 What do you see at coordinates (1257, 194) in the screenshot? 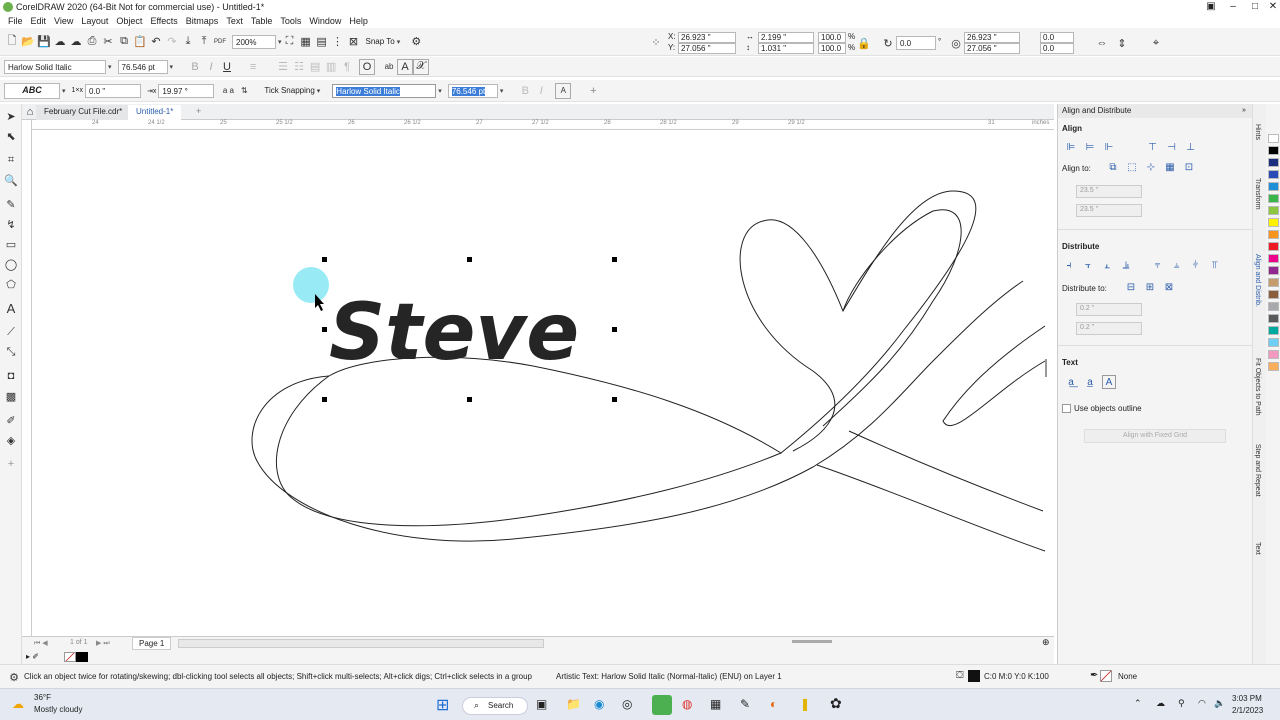
I see `tab-transform: Transform` at bounding box center [1257, 194].